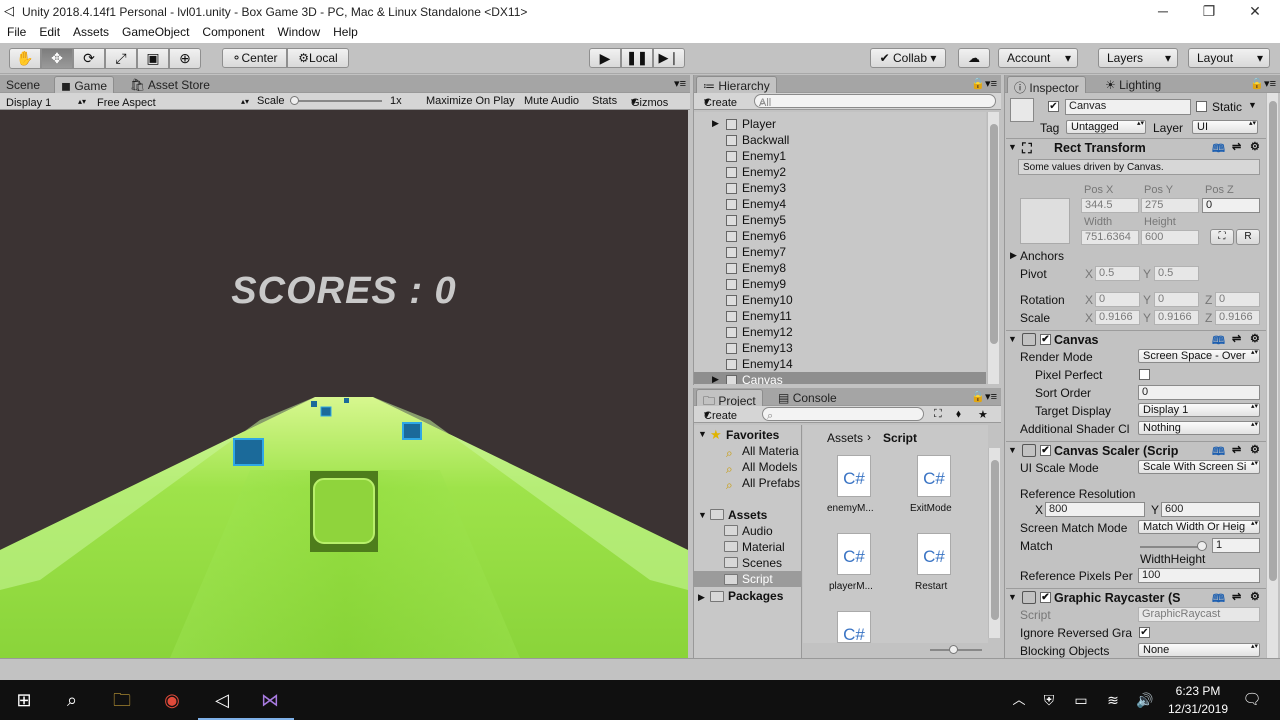 This screenshot has width=1280, height=720. I want to click on windows-start-icon: ⊞, so click(24, 700).